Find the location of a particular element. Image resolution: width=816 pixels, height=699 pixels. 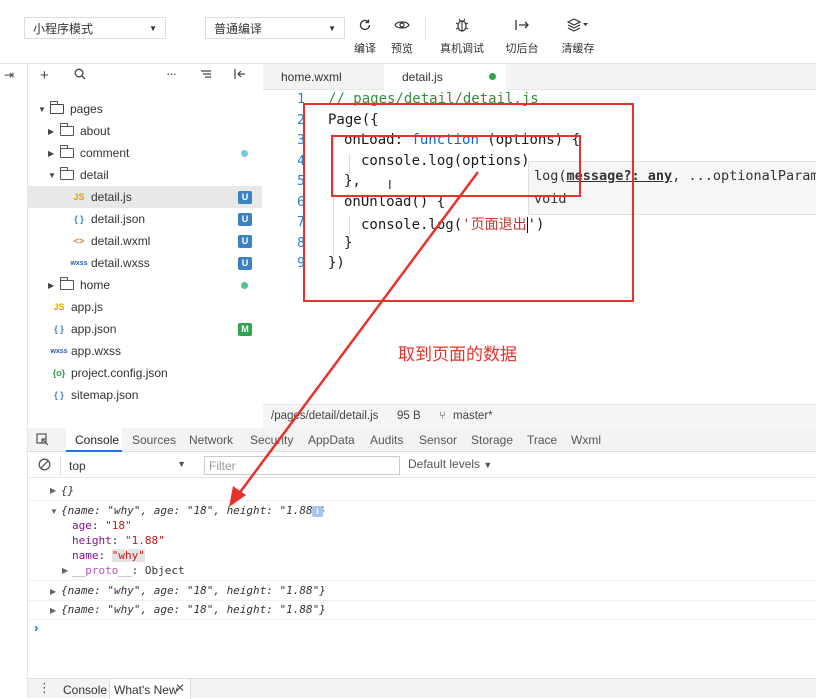

wxml-file-icon: <> is located at coordinates (79, 241).